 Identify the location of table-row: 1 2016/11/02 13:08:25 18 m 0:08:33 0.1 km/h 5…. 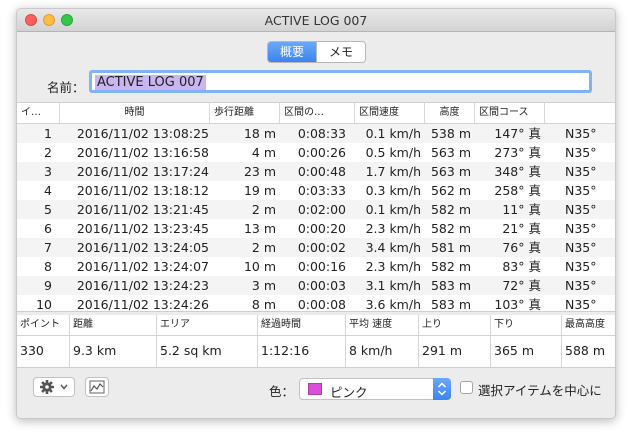
(316, 133).